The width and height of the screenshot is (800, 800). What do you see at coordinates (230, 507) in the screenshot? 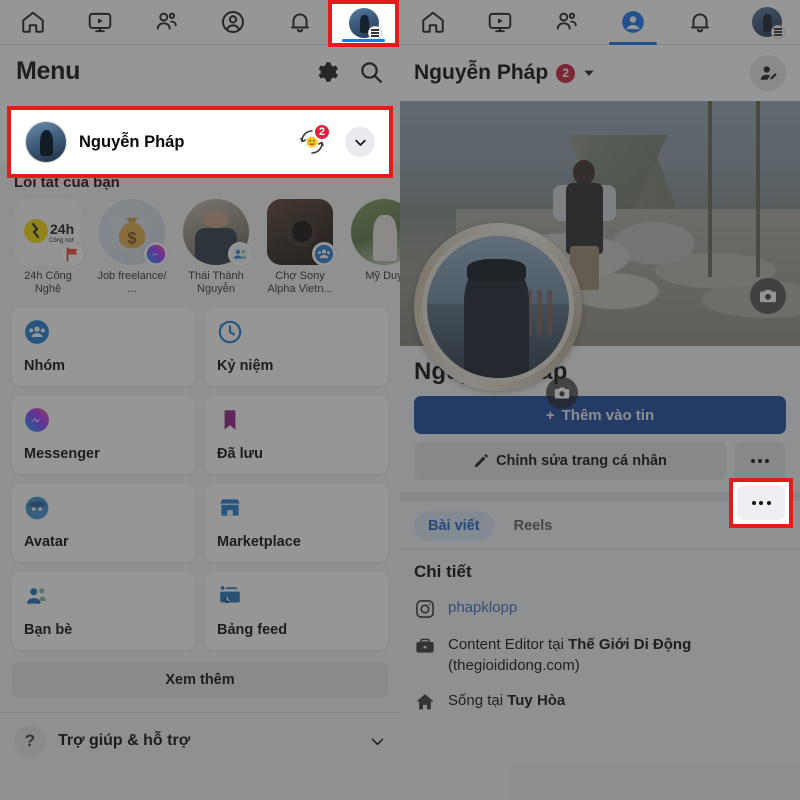
I see `marketplace-store-icon` at bounding box center [230, 507].